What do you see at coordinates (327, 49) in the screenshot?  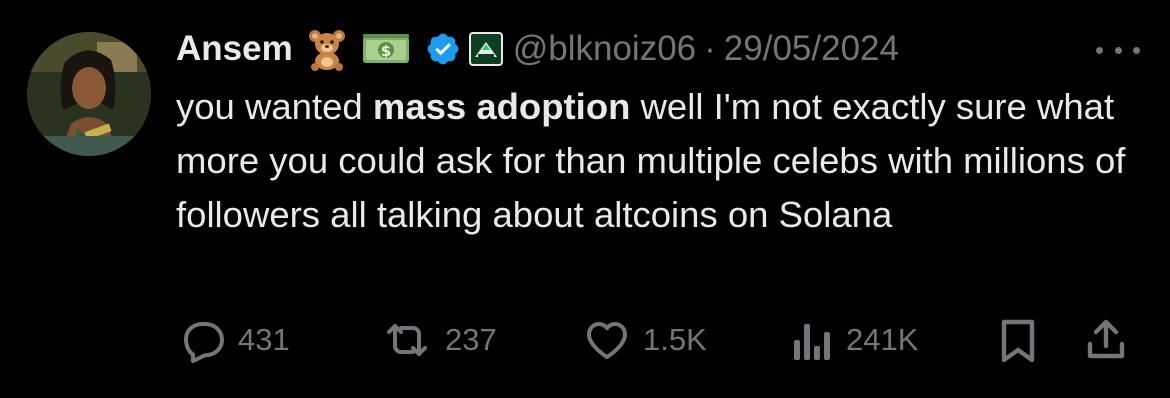 I see `teddy-bear-emoji` at bounding box center [327, 49].